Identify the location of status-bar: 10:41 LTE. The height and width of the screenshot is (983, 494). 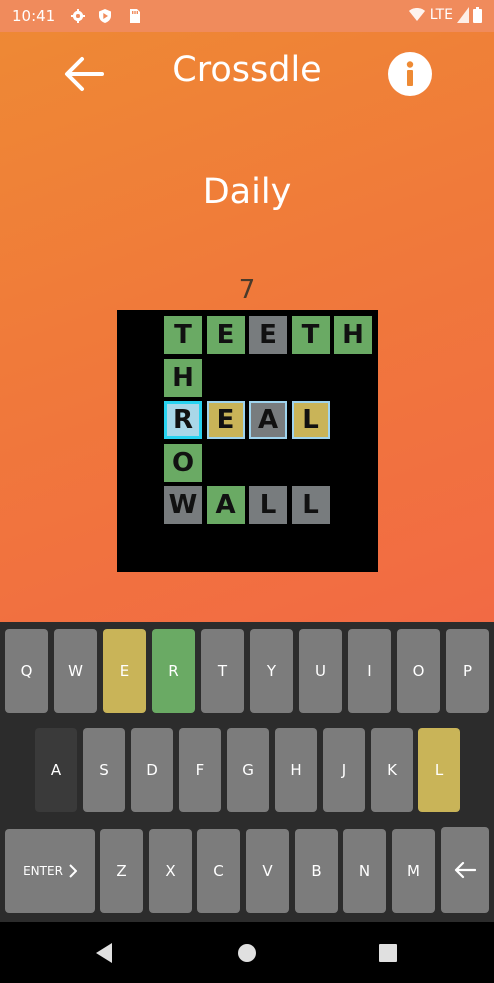
(247, 16).